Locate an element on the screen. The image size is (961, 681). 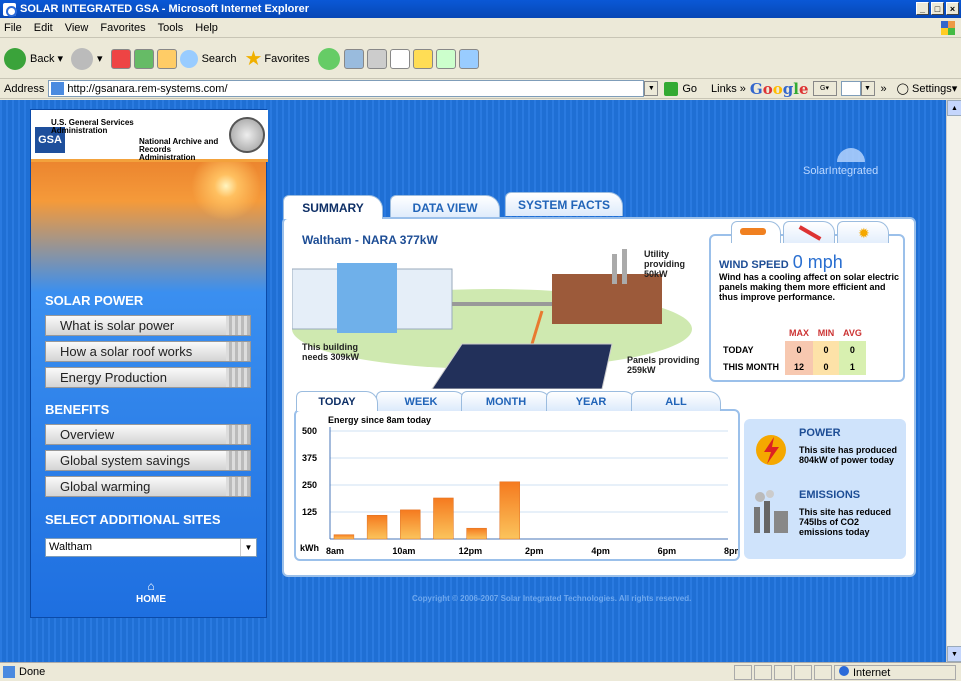
google-dropdown-icon: ▼ is located at coordinates (867, 88).